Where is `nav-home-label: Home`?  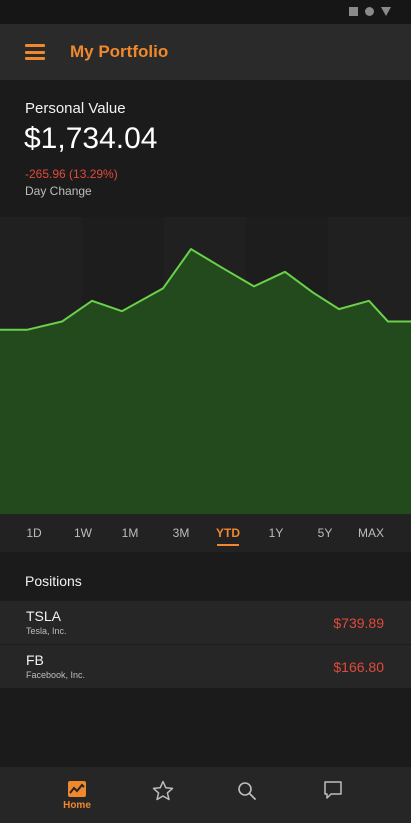 nav-home-label: Home is located at coordinates (77, 805).